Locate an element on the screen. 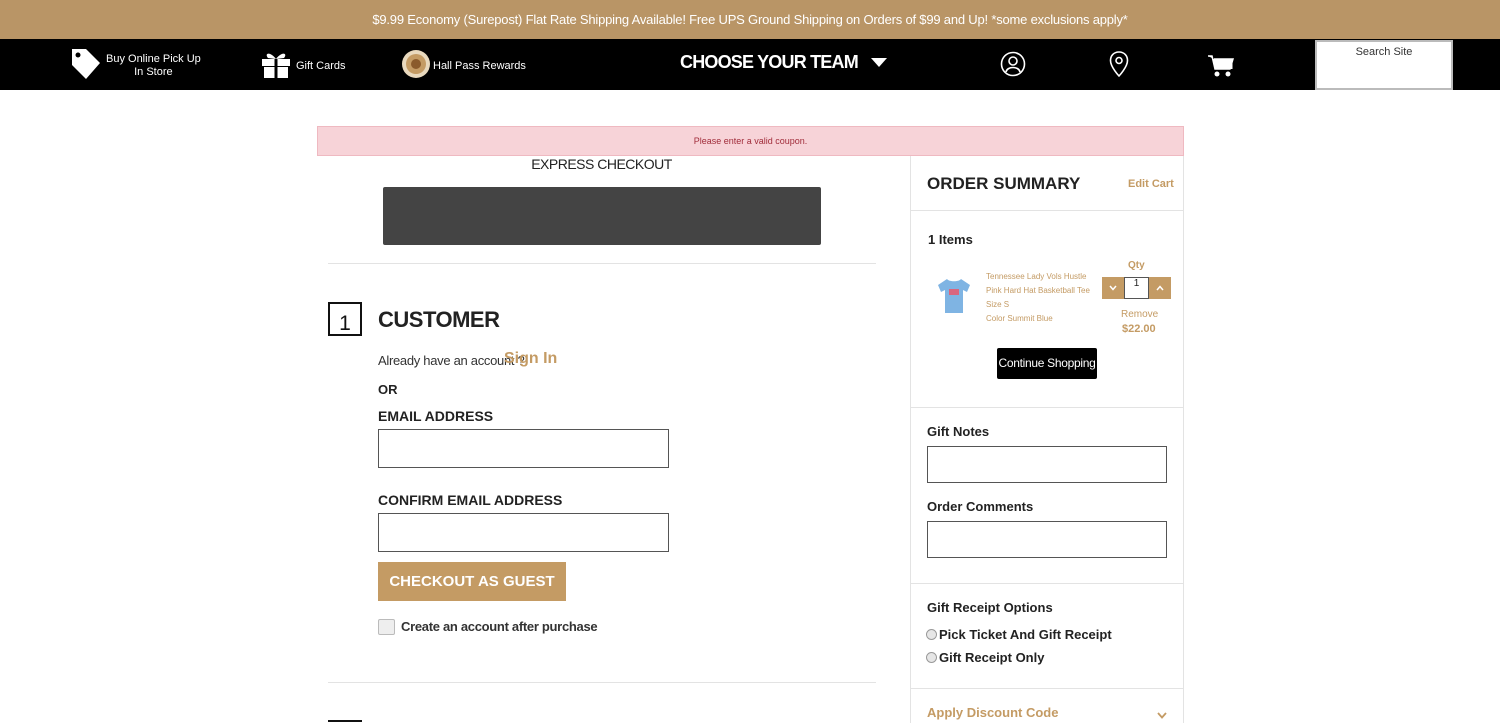 This screenshot has height=723, width=1500. nav-pickup-in-store: Buy Online Pick Up In Store is located at coordinates (135, 65).